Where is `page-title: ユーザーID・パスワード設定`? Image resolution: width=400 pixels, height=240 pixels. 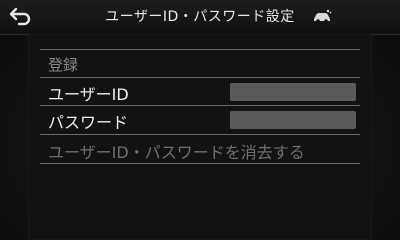
page-title: ユーザーID・パスワード設定 is located at coordinates (200, 17).